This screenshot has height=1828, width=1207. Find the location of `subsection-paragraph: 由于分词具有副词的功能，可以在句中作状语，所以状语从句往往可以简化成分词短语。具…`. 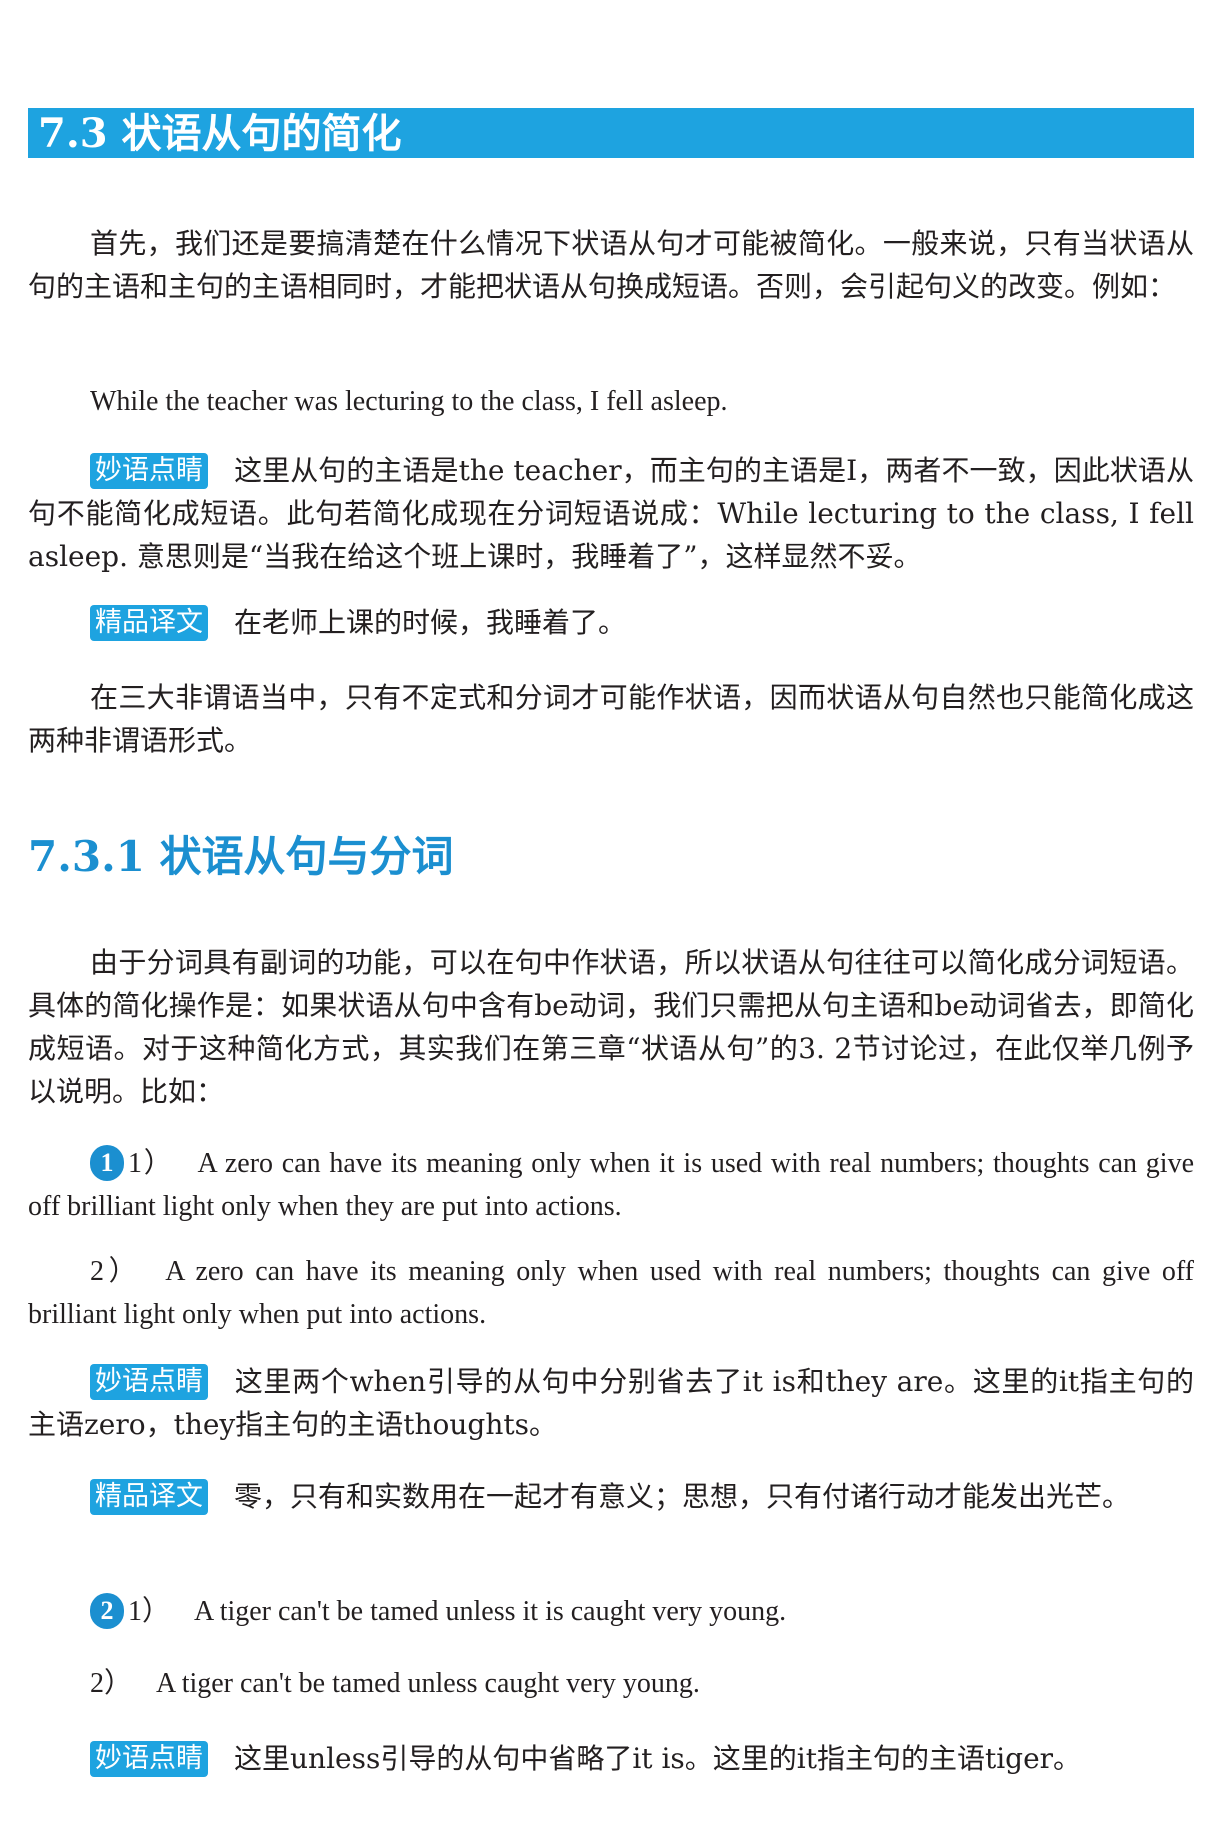

subsection-paragraph: 由于分词具有副词的功能，可以在句中作状语，所以状语从句往往可以简化成分词短语。具… is located at coordinates (611, 1027).